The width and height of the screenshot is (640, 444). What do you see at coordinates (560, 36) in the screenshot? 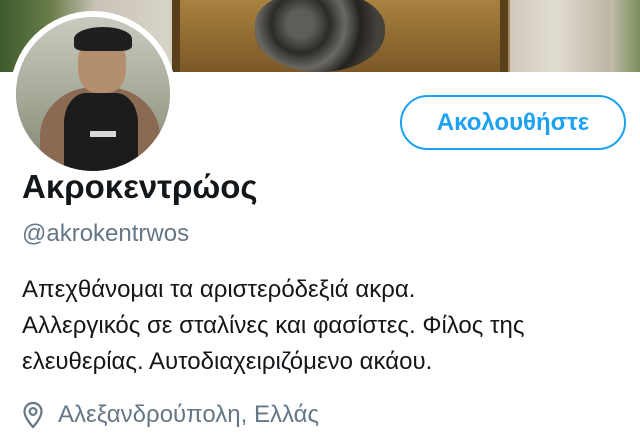
I see `banner-pillar` at bounding box center [560, 36].